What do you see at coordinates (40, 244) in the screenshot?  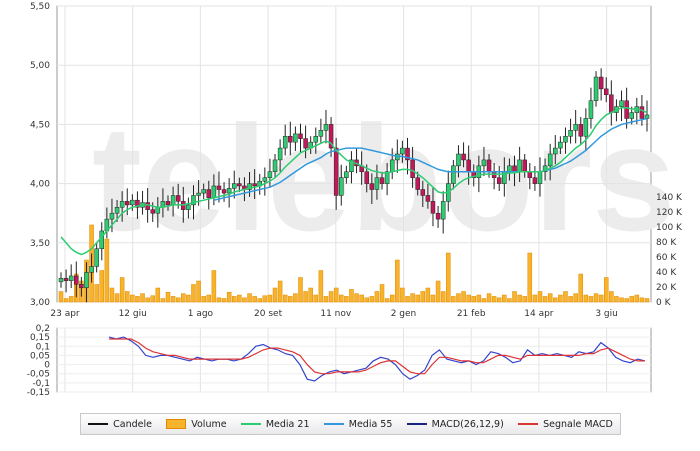 I see `price-tick-label: 3,50` at bounding box center [40, 244].